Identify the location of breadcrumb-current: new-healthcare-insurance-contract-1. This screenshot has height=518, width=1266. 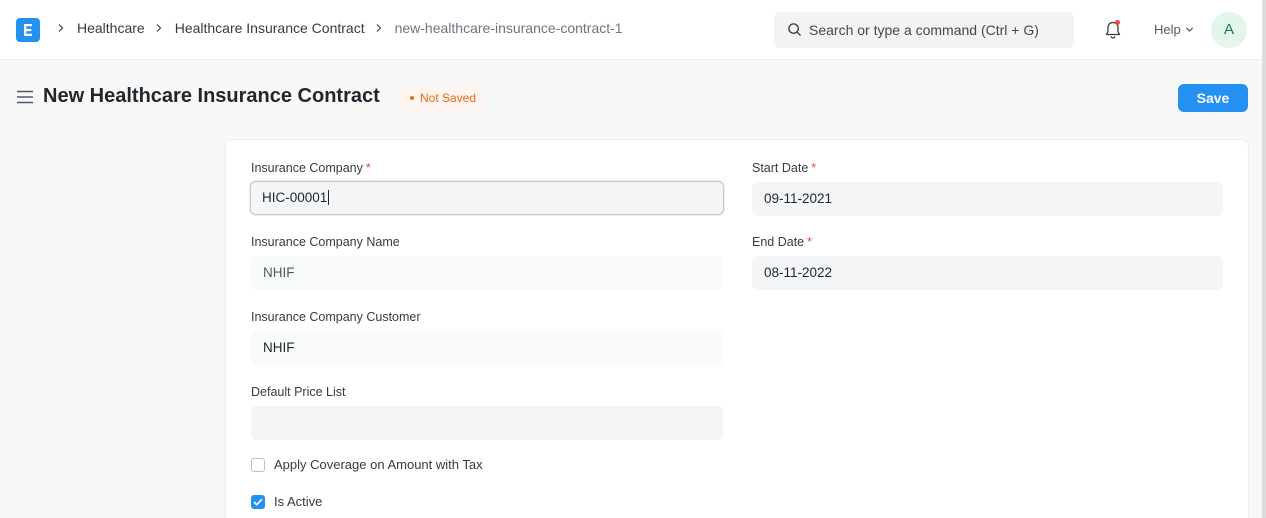
(508, 28).